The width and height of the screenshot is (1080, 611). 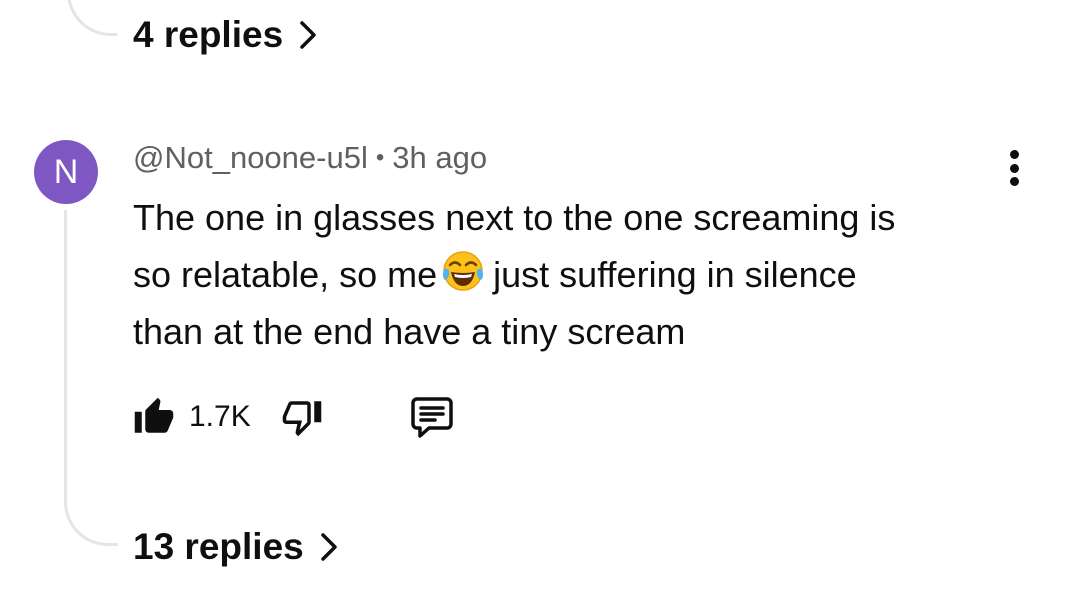 I want to click on face-with-tears-of-joy-icon, so click(x=463, y=271).